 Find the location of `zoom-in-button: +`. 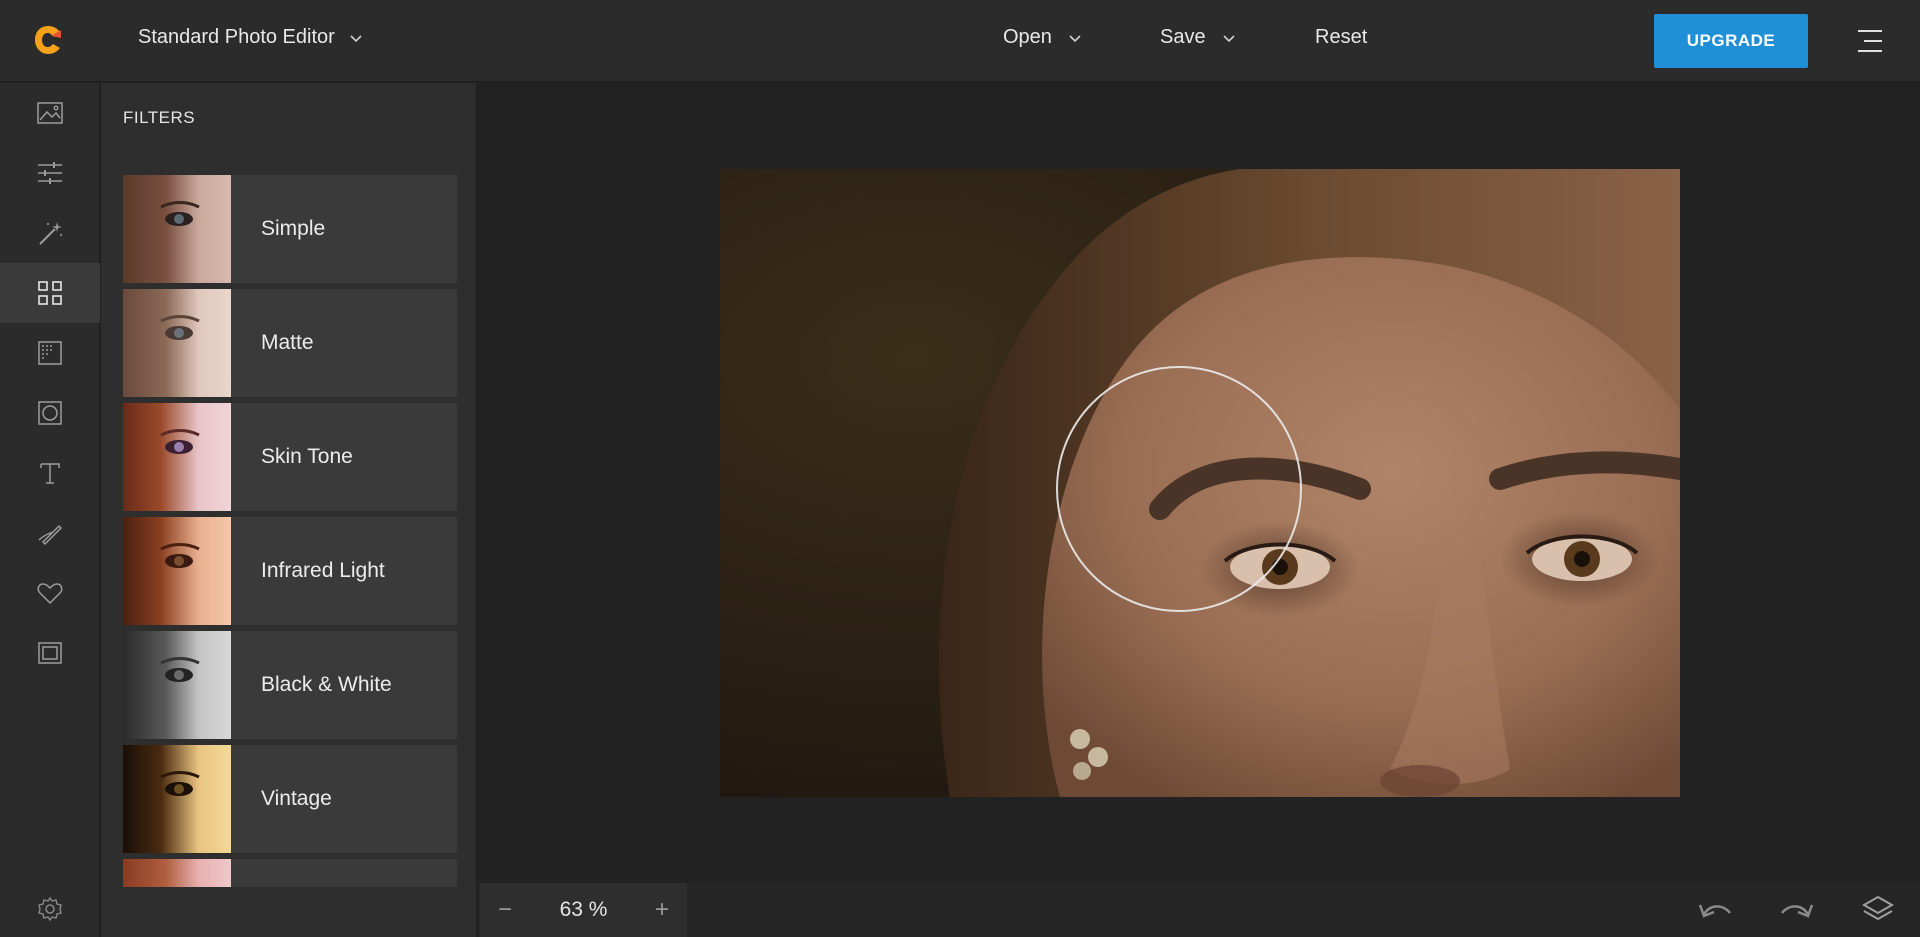

zoom-in-button: + is located at coordinates (662, 910).